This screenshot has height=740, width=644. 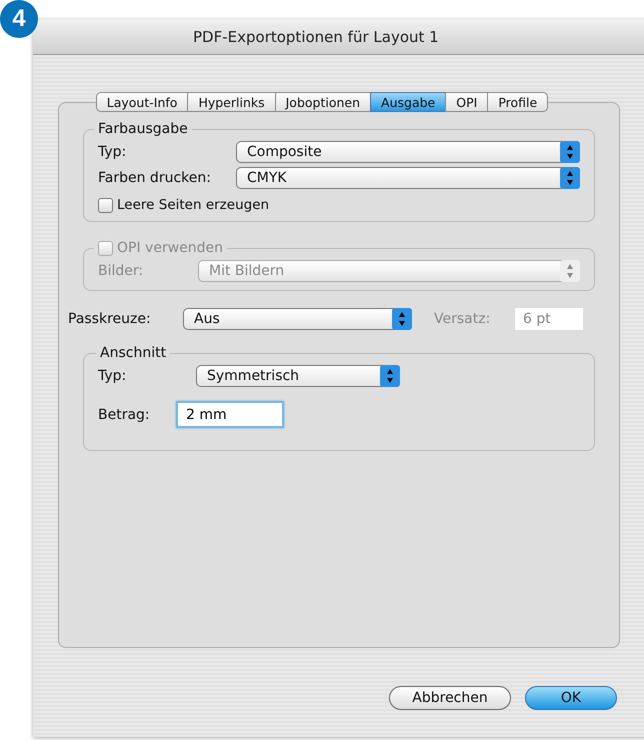 I want to click on field-label: Versatz:, so click(x=463, y=319).